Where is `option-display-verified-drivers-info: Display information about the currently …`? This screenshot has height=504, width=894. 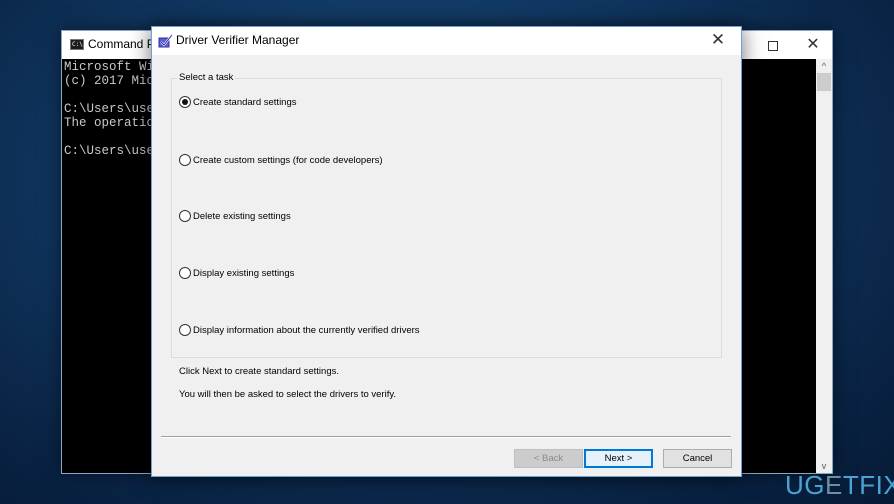
option-display-verified-drivers-info: Display information about the currently … is located at coordinates (299, 330).